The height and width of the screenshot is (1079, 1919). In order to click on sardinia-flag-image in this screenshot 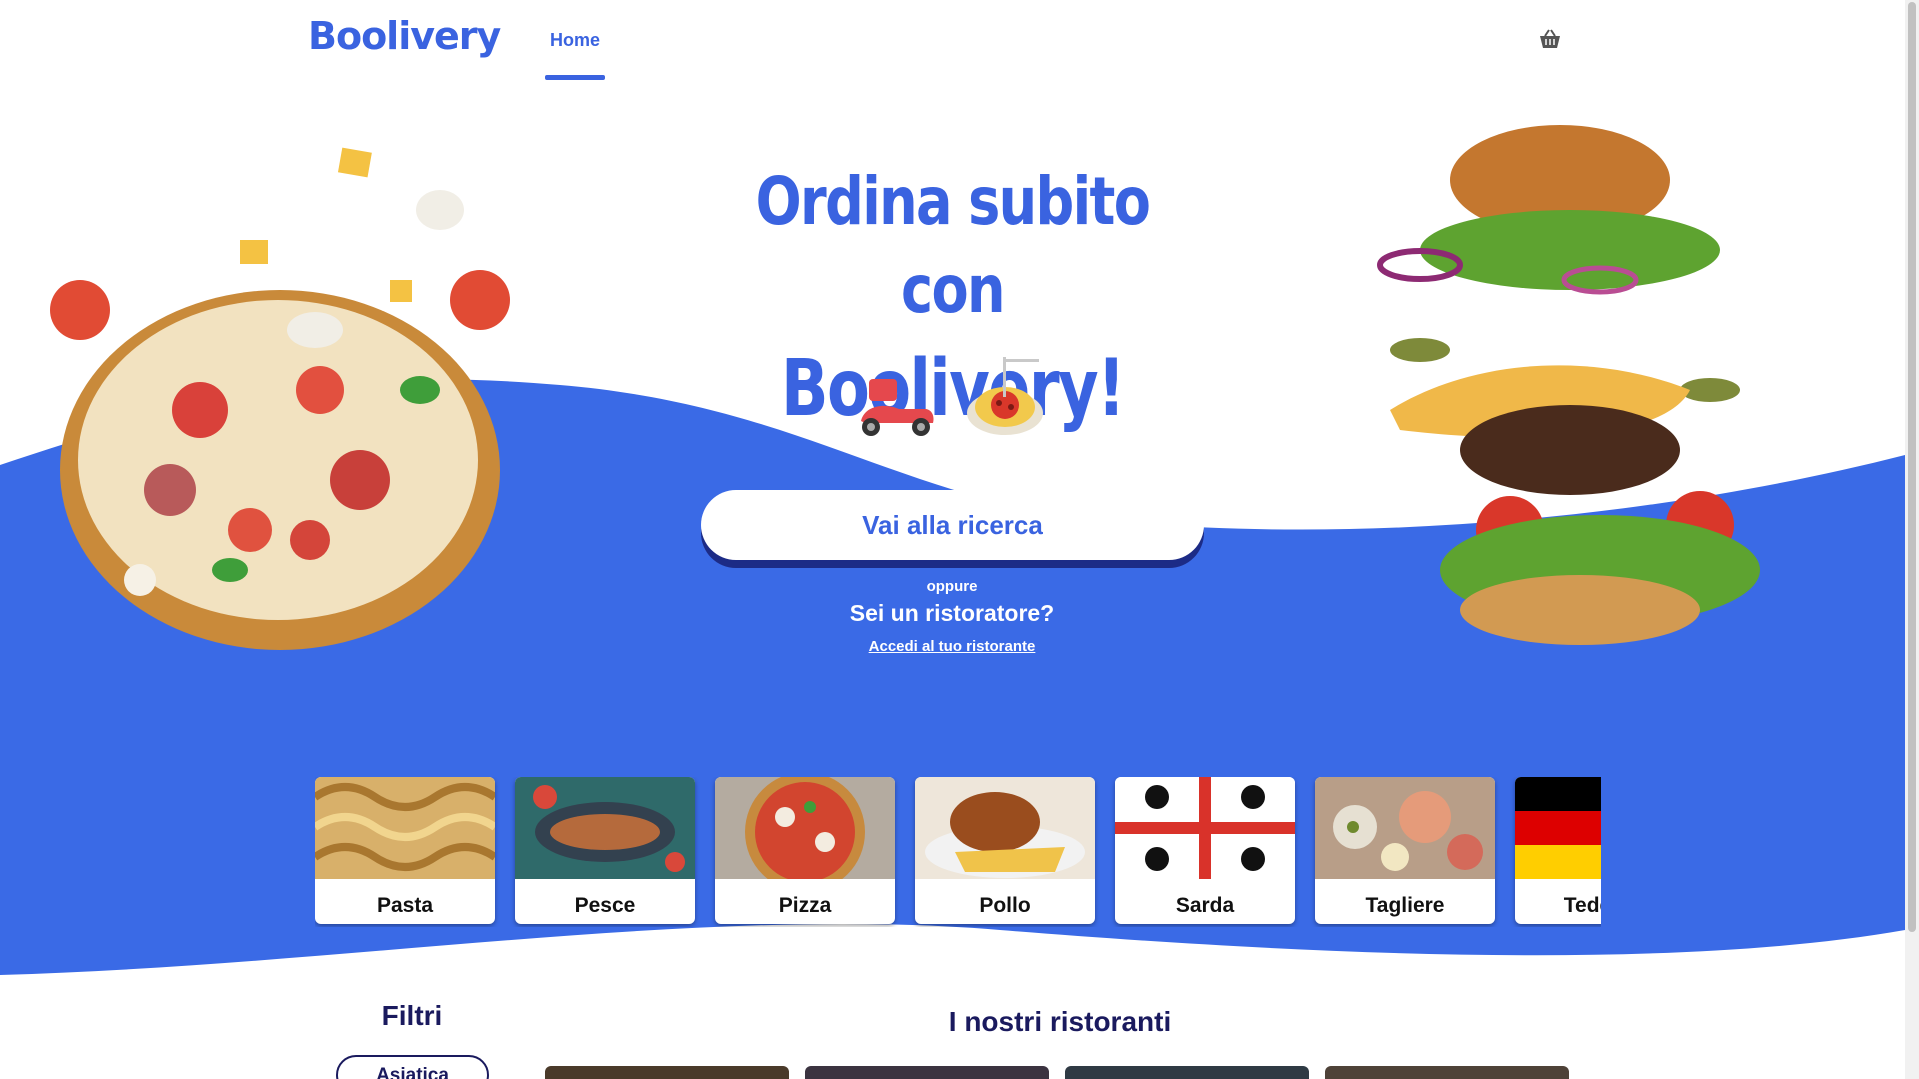, I will do `click(1205, 828)`.